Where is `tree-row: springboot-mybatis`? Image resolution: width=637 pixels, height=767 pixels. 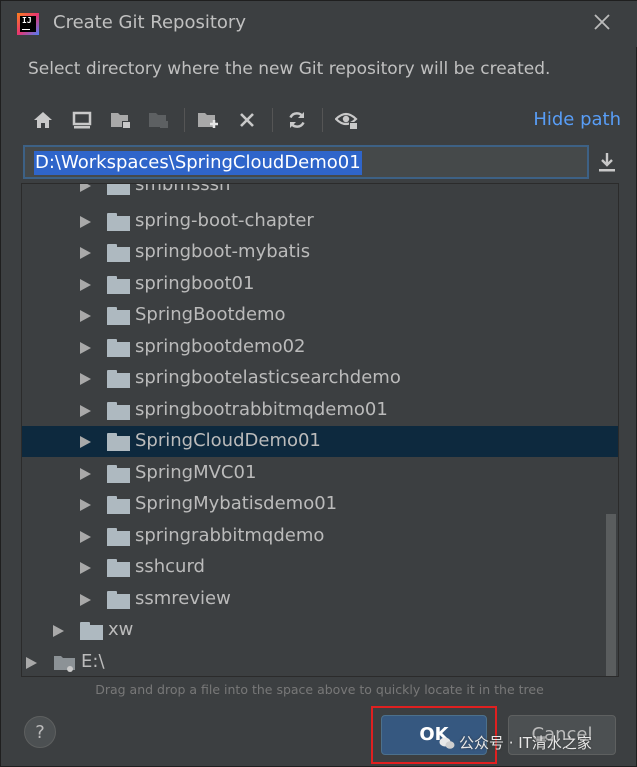
tree-row: springboot-mybatis is located at coordinates (320, 252).